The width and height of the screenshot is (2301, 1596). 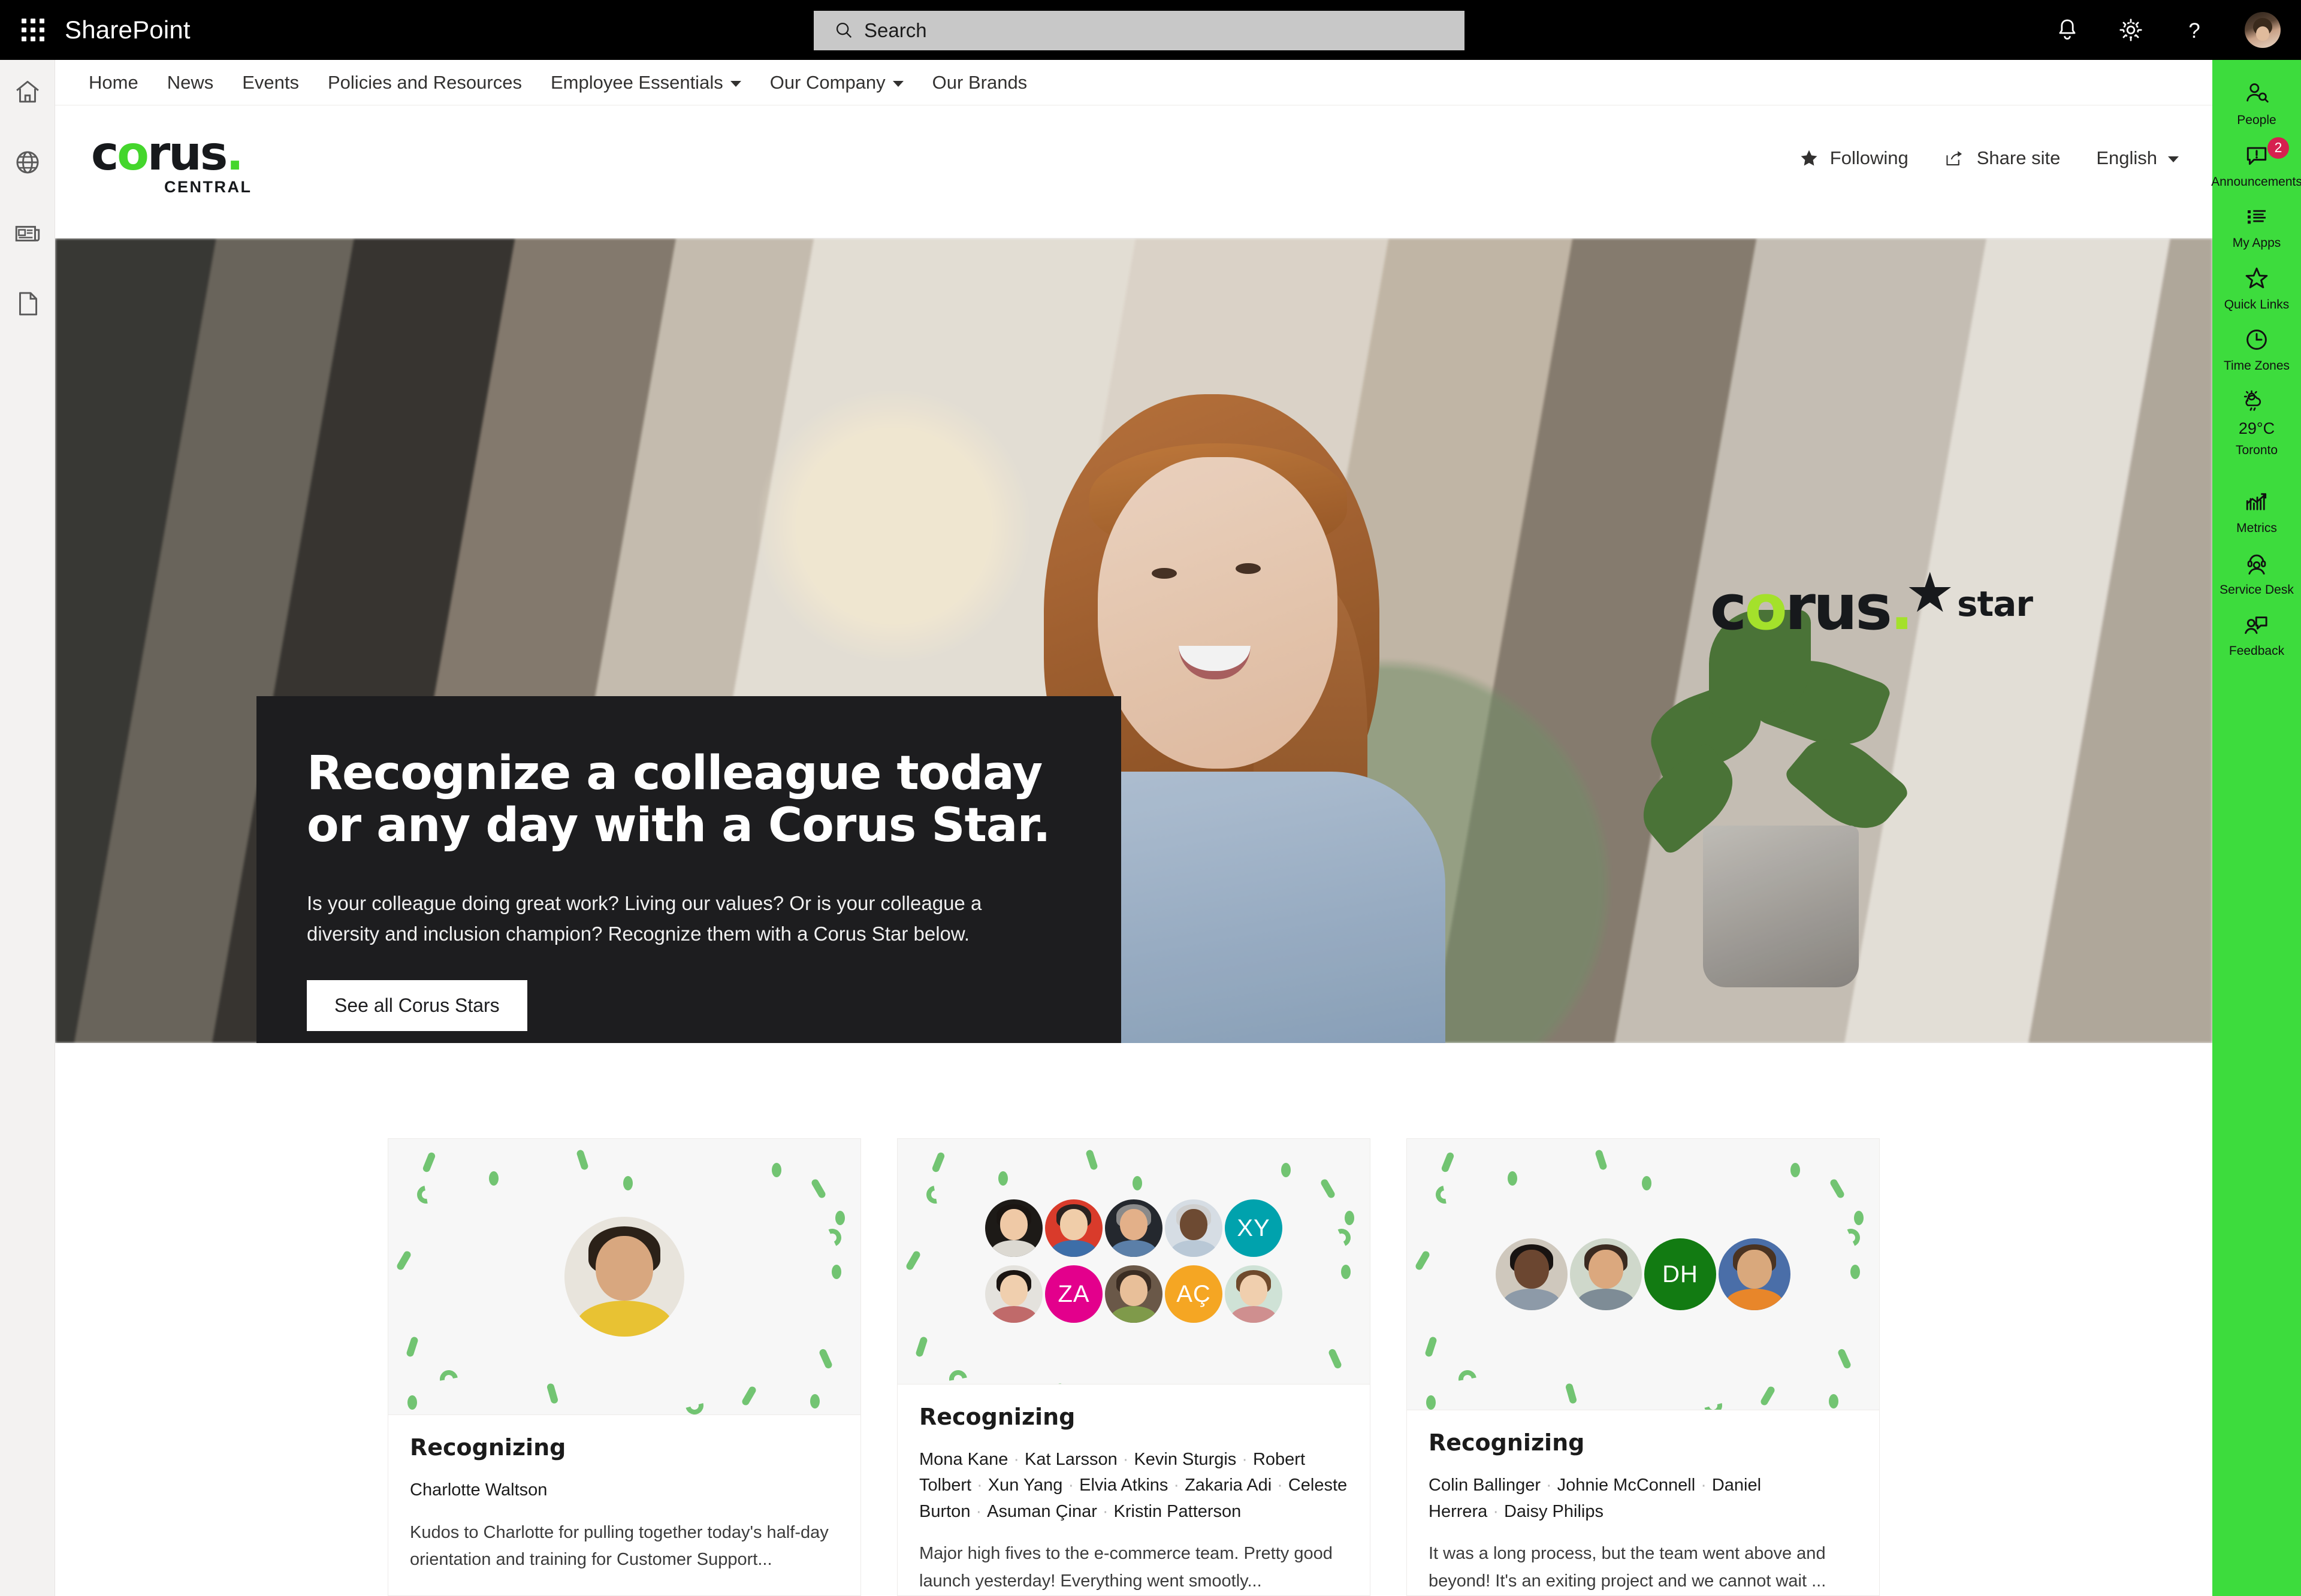 I want to click on right-rail-label: Metrics, so click(x=2257, y=528).